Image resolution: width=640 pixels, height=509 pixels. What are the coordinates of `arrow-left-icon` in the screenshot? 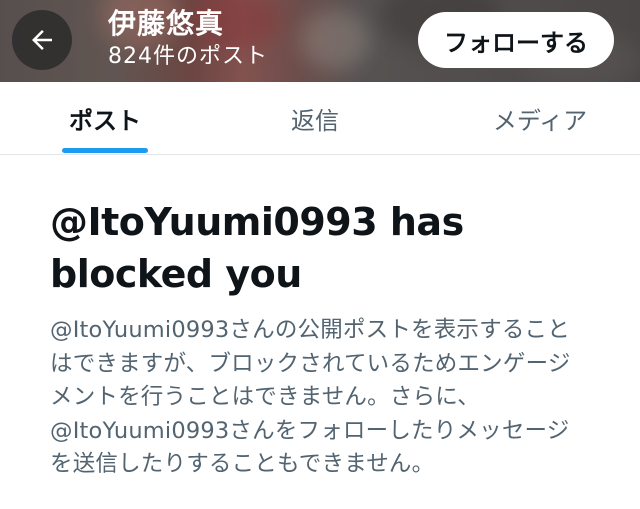 It's located at (42, 40).